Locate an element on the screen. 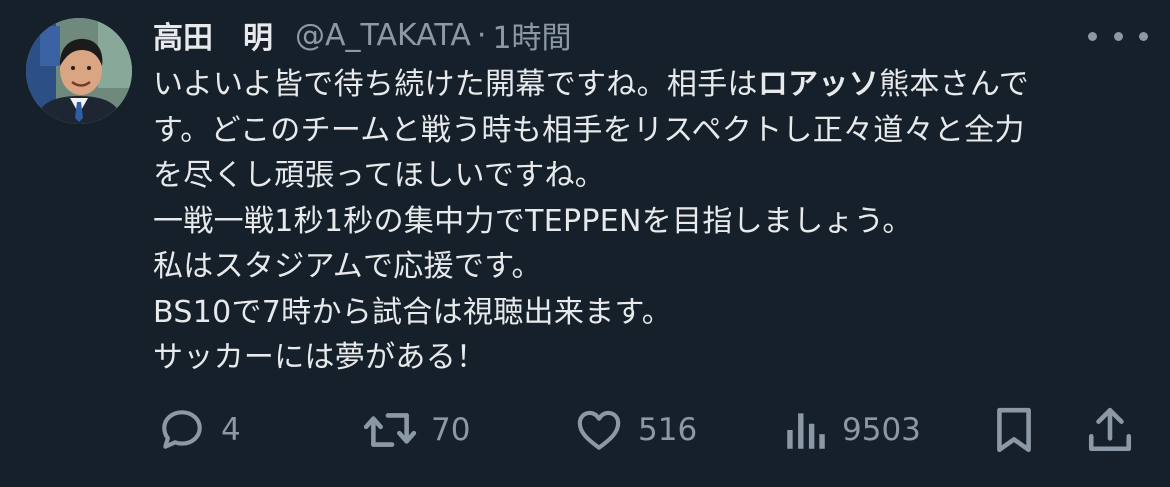 This screenshot has height=487, width=1170. like-count: 516 is located at coordinates (668, 430).